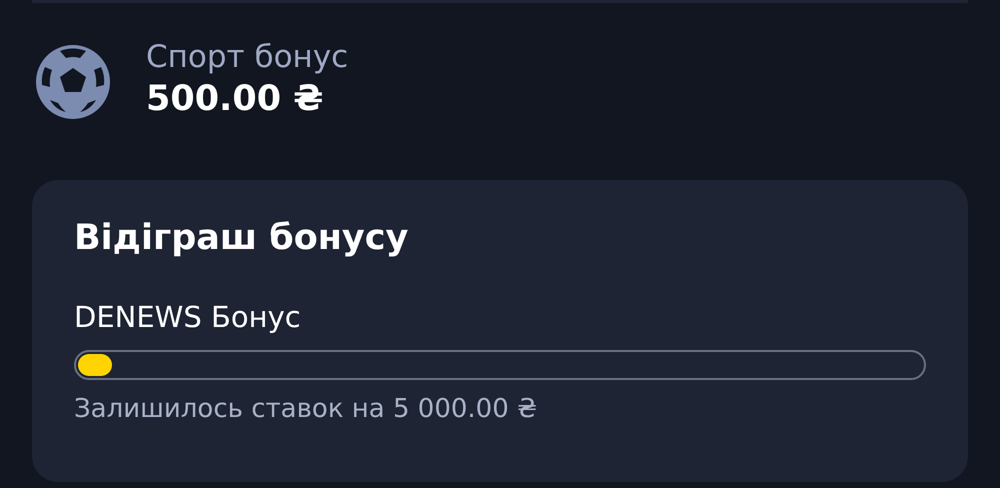  I want to click on remaining-text: Залишилось ставок на 5 000.00 ₴, so click(306, 409).